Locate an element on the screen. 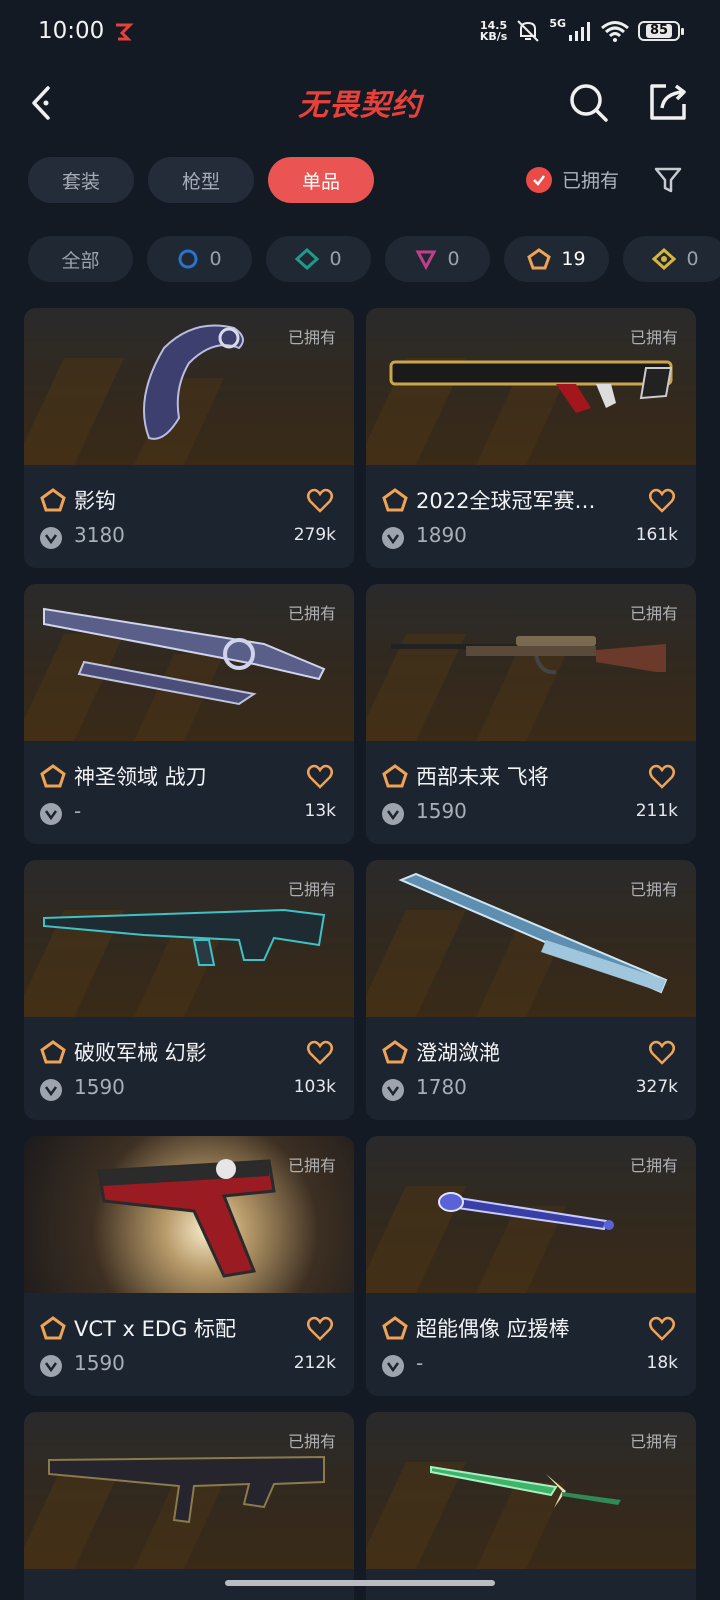 Image resolution: width=720 pixels, height=1600 pixels. rarity-filter-row: 全部 0 0 0 19 0 is located at coordinates (374, 259).